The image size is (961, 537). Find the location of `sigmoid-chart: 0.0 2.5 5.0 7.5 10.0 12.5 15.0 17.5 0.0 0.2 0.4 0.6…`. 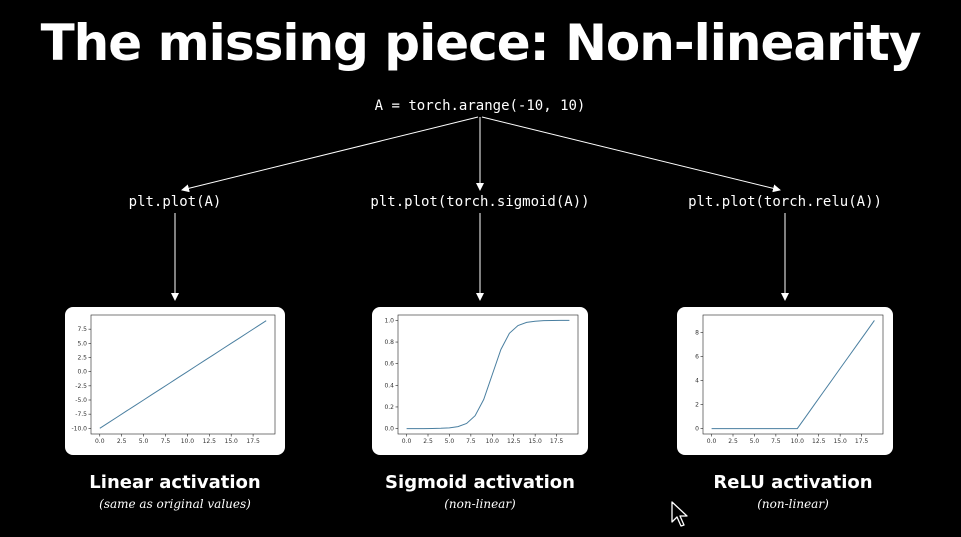

sigmoid-chart: 0.0 2.5 5.0 7.5 10.0 12.5 15.0 17.5 0.0 0.2 0.4 0.6… is located at coordinates (481, 379).